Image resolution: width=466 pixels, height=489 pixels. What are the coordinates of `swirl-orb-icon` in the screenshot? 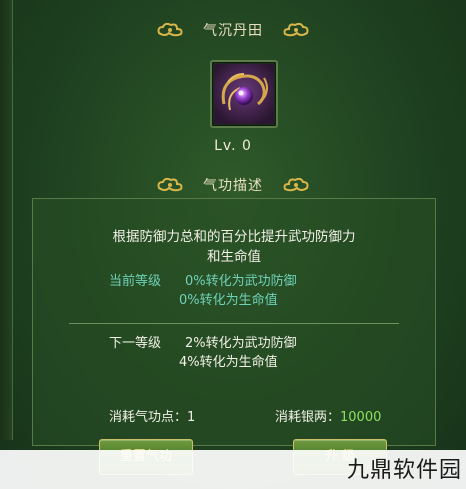 It's located at (244, 94).